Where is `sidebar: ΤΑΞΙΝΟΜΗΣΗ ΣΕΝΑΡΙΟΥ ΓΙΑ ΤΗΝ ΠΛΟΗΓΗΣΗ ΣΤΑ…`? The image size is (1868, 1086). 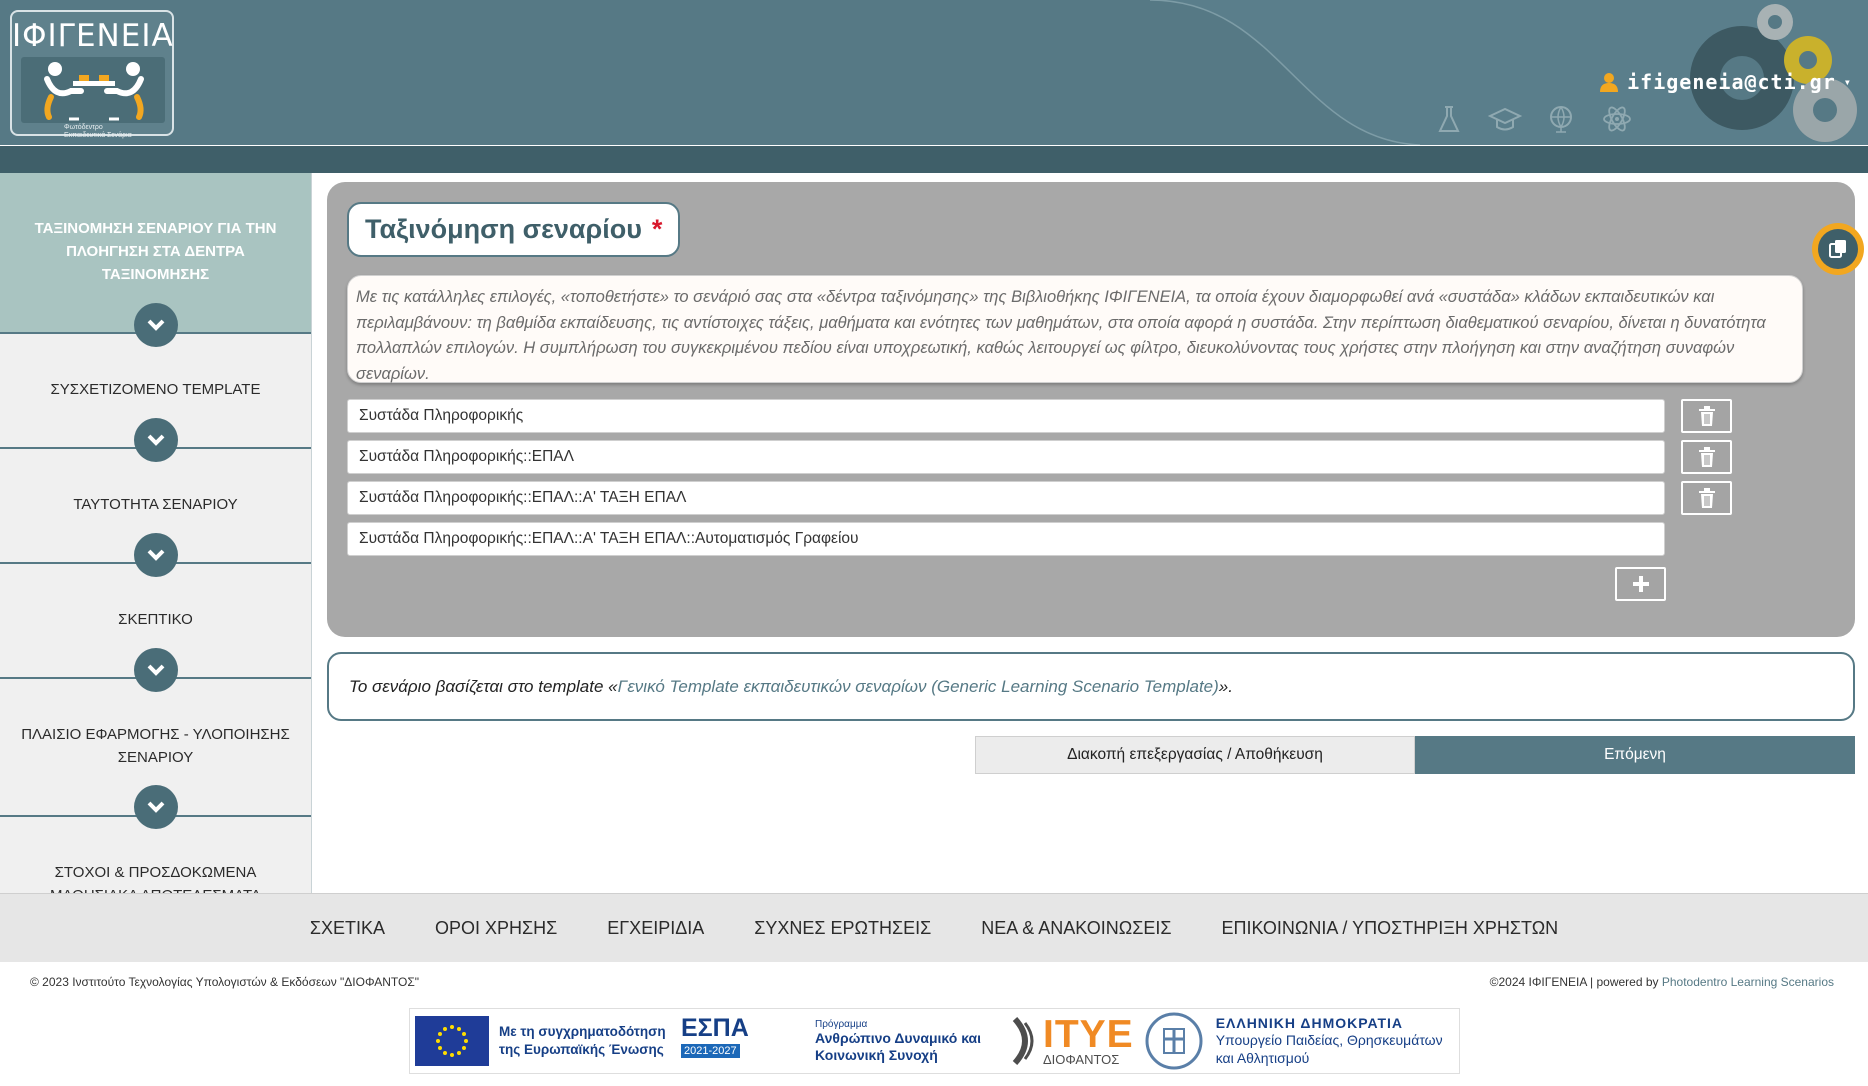
sidebar: ΤΑΞΙΝΟΜΗΣΗ ΣΕΝΑΡΙΟΥ ΓΙΑ ΤΗΝ ΠΛΟΗΓΗΣΗ ΣΤΑ… is located at coordinates (156, 533).